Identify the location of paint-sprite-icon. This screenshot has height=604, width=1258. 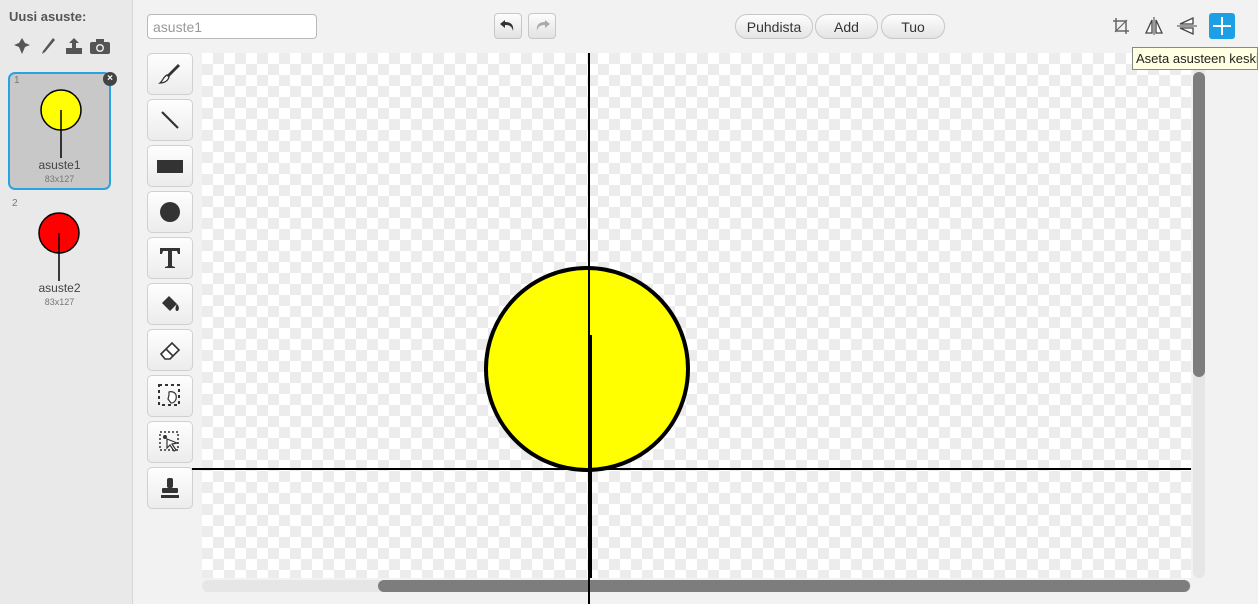
(22, 46).